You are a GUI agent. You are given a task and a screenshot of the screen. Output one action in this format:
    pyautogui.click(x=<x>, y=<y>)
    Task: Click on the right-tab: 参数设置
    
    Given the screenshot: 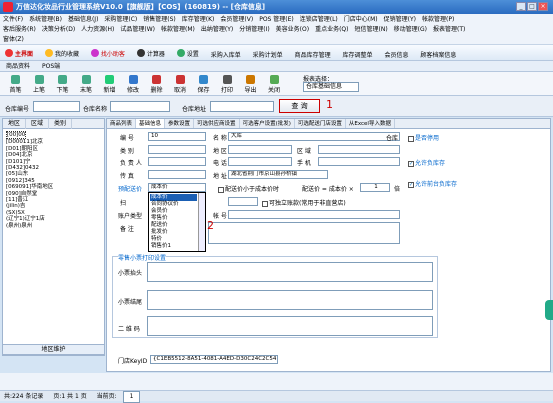 What is the action you would take?
    pyautogui.click(x=180, y=123)
    